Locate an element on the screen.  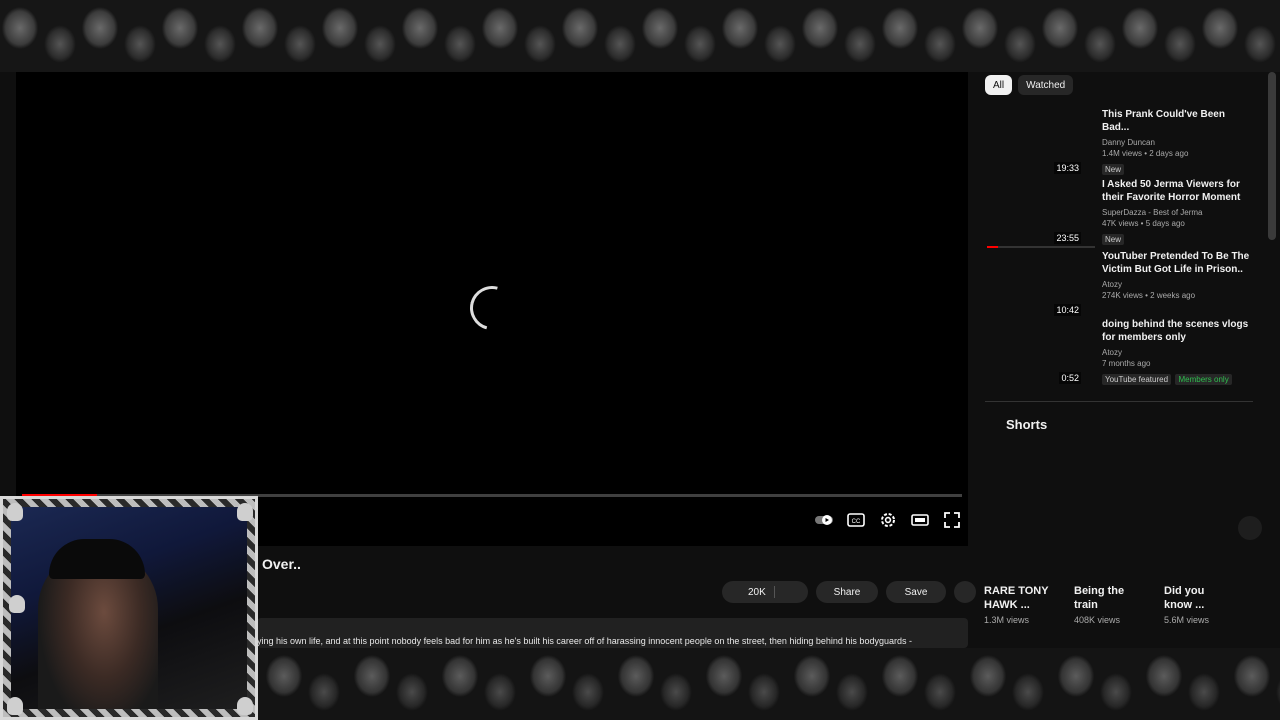
duration-badge: 19:33 is located at coordinates (1067, 168).